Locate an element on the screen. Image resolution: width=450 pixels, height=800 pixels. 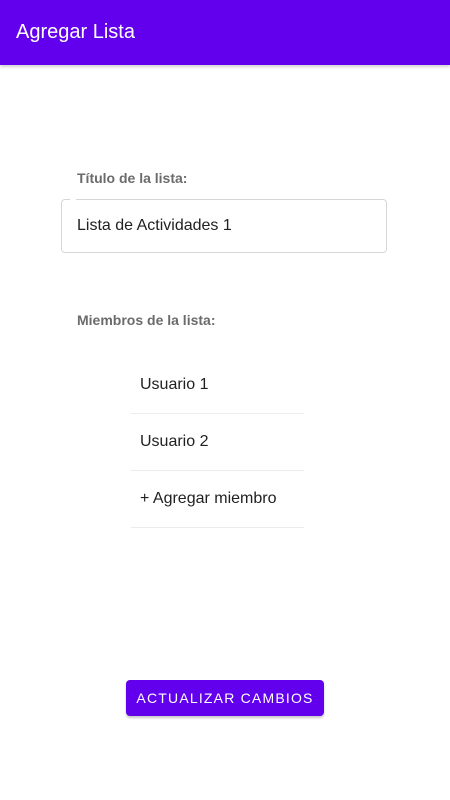
members-label: Miembros de la lista: is located at coordinates (146, 320).